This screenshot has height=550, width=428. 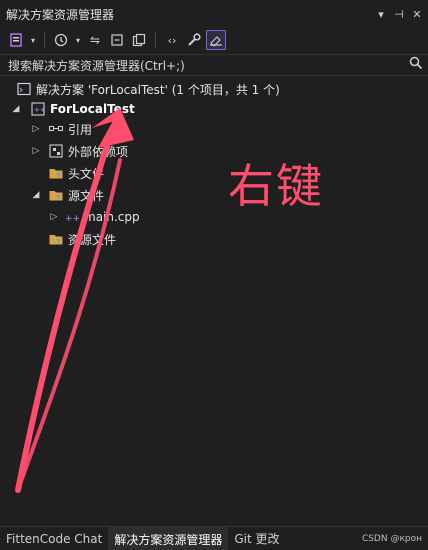 I want to click on cpp-project-icon: ++, so click(x=38, y=109).